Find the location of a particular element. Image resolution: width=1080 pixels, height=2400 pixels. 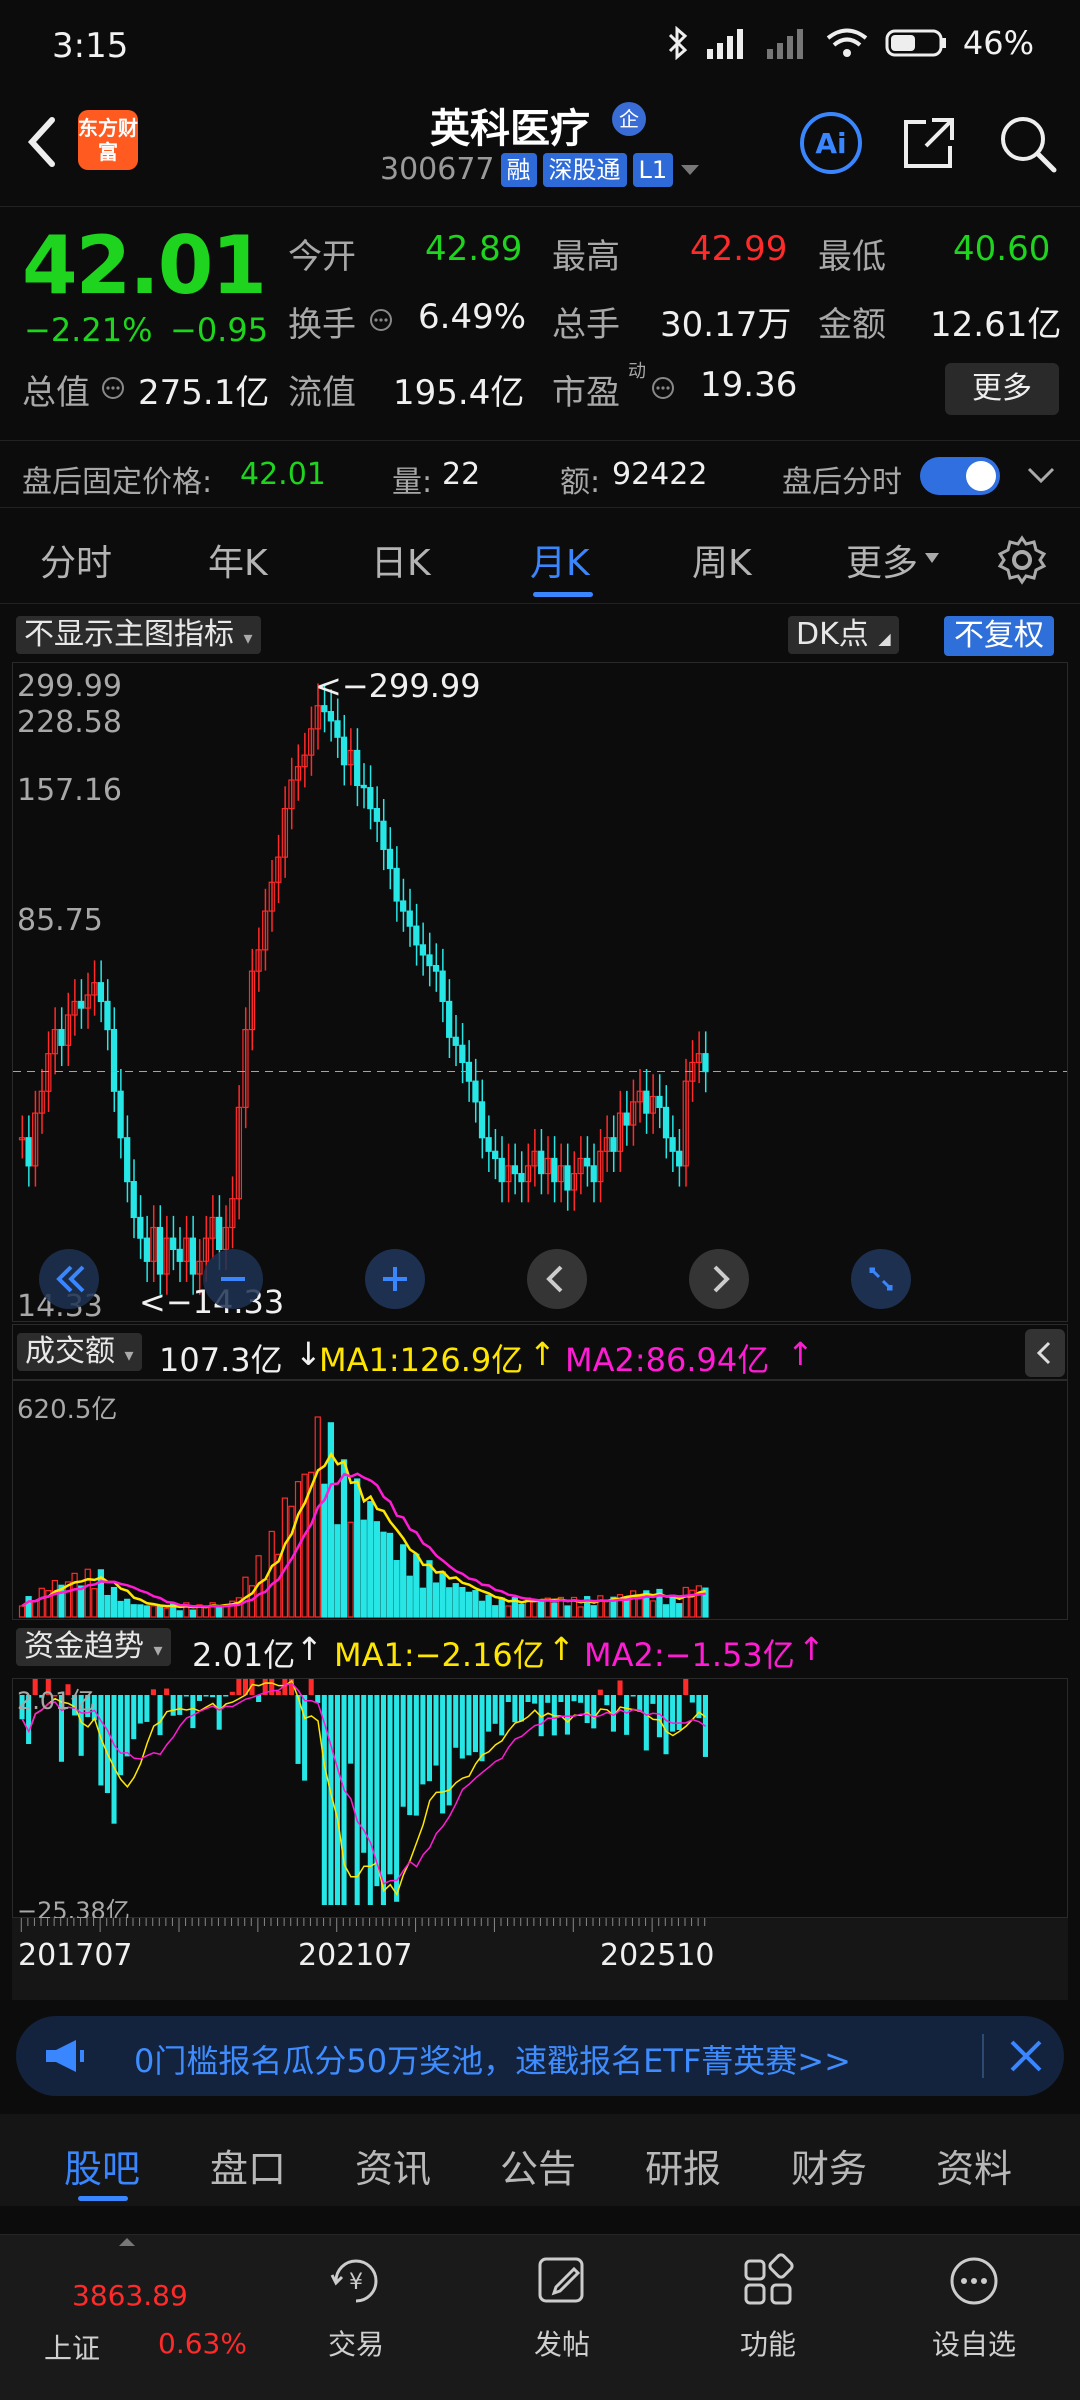

tab-yearly-k: 年K is located at coordinates (238, 560).